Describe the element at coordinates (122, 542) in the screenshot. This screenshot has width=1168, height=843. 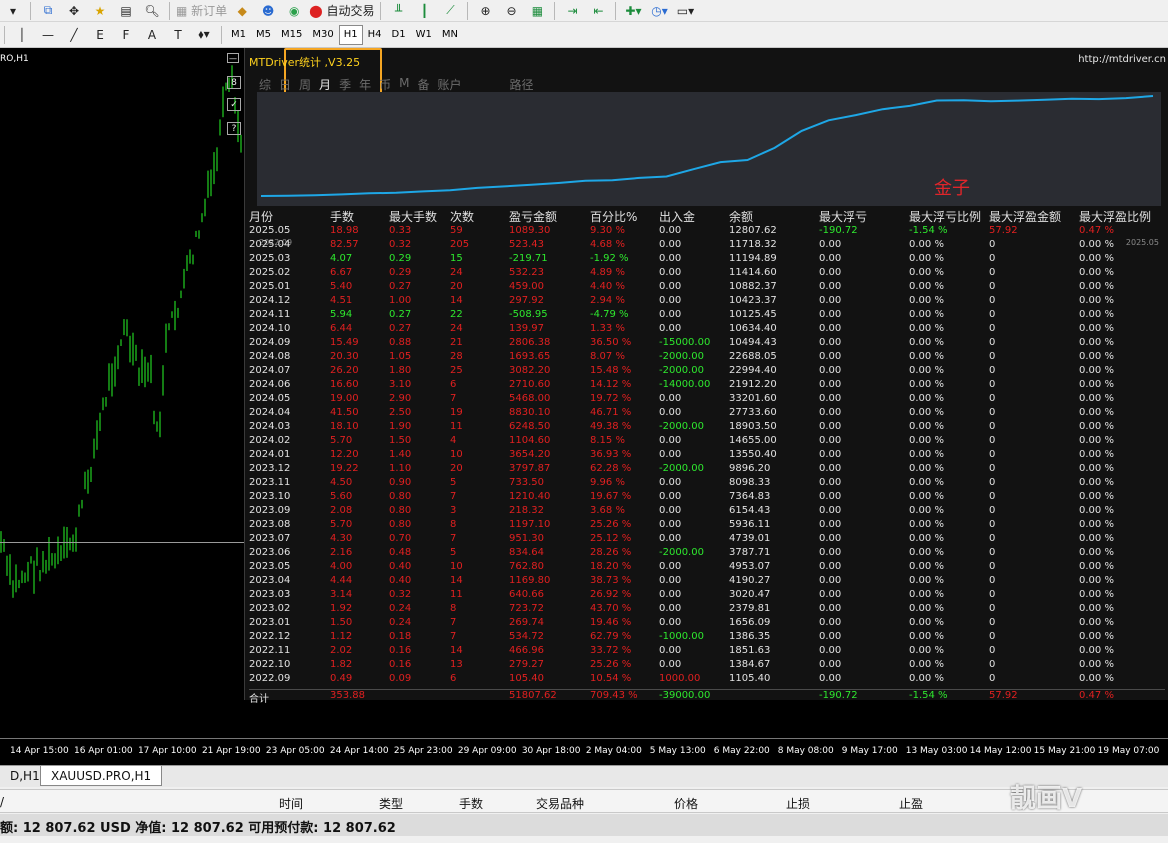
I see `price-level-line` at that location.